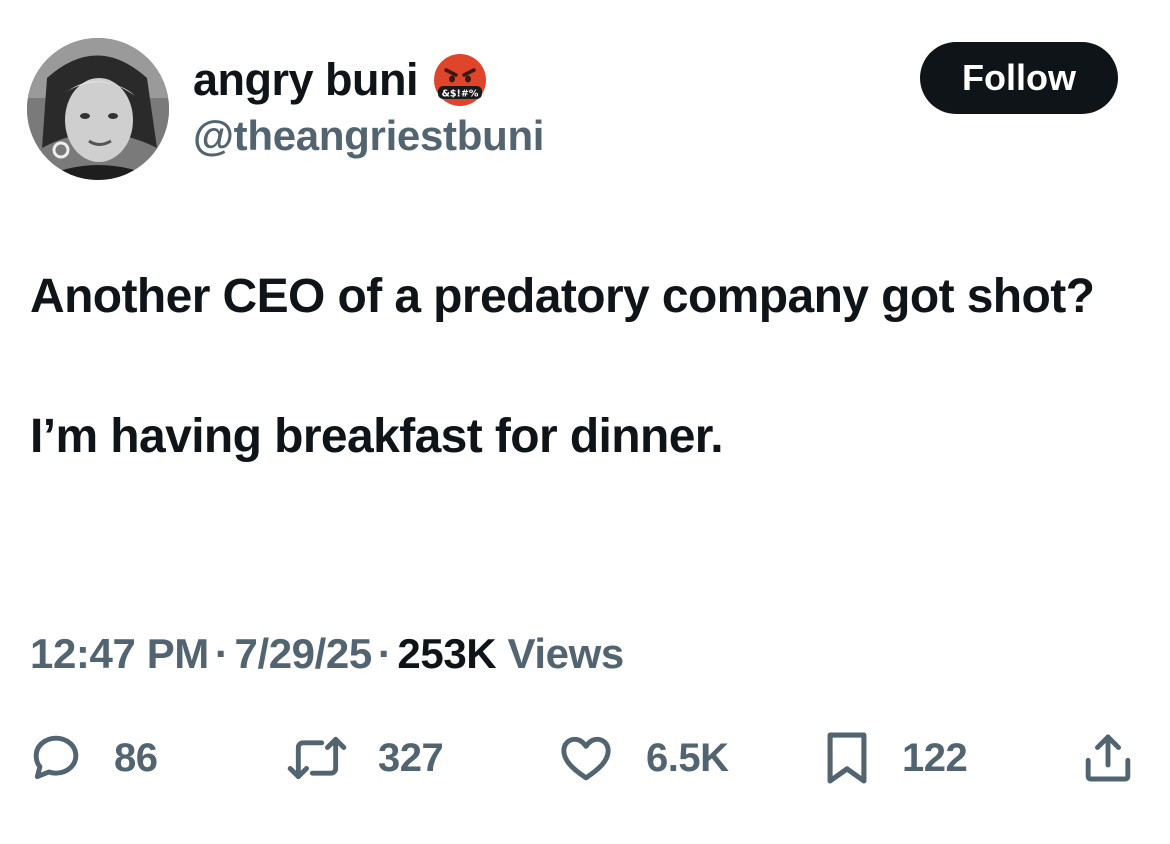 The height and width of the screenshot is (844, 1170). Describe the element at coordinates (317, 758) in the screenshot. I see `repost-icon` at that location.